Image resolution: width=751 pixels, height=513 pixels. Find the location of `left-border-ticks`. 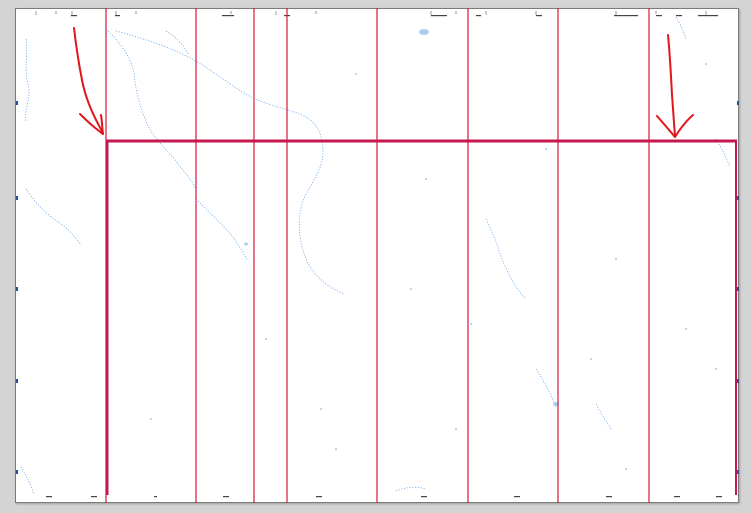

left-border-ticks is located at coordinates (17, 287).